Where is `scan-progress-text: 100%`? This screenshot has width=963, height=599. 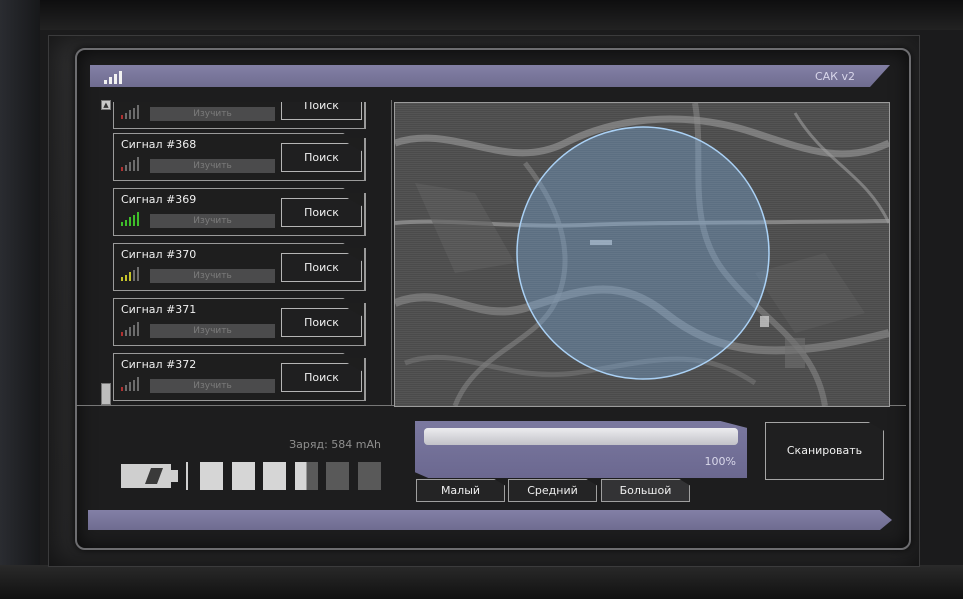
scan-progress-text: 100% is located at coordinates (720, 461).